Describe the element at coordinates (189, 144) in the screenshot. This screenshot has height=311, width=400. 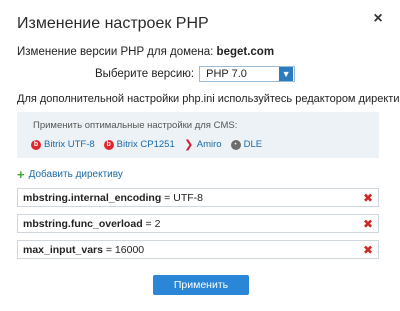
I see `amiro-icon: ❯` at that location.